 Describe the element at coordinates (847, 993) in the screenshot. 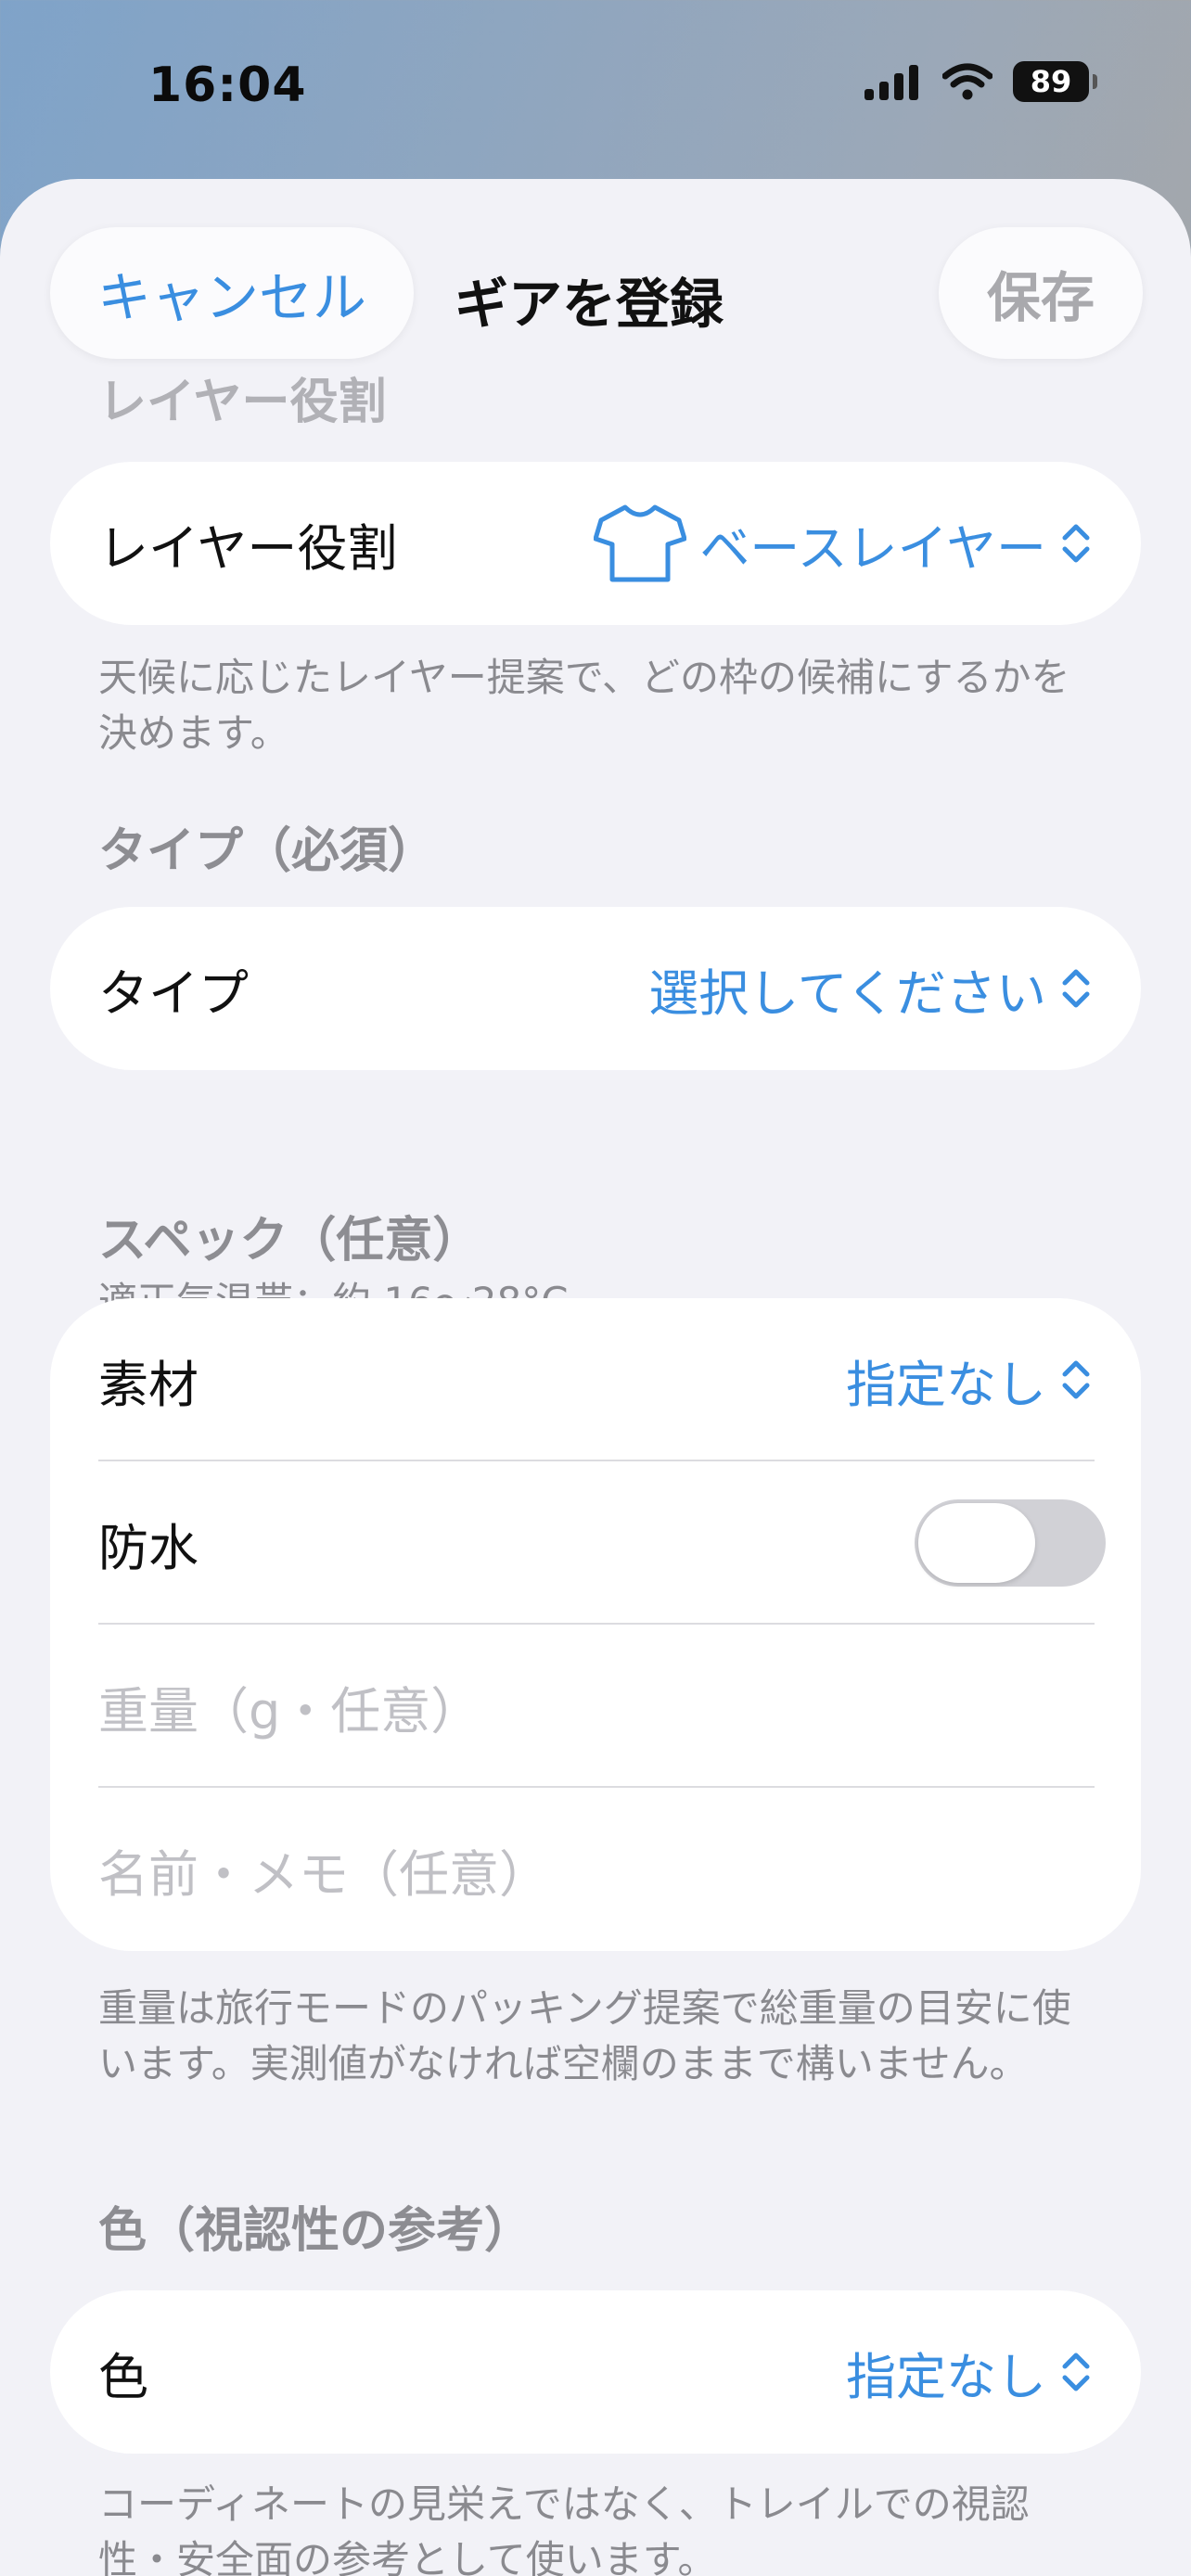

I see `type-value: 選択してください` at that location.